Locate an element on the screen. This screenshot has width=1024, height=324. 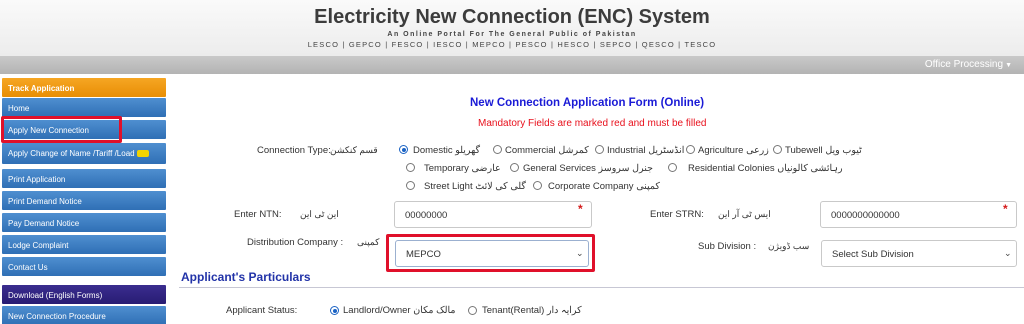
radio-agriculture is located at coordinates (690, 149).